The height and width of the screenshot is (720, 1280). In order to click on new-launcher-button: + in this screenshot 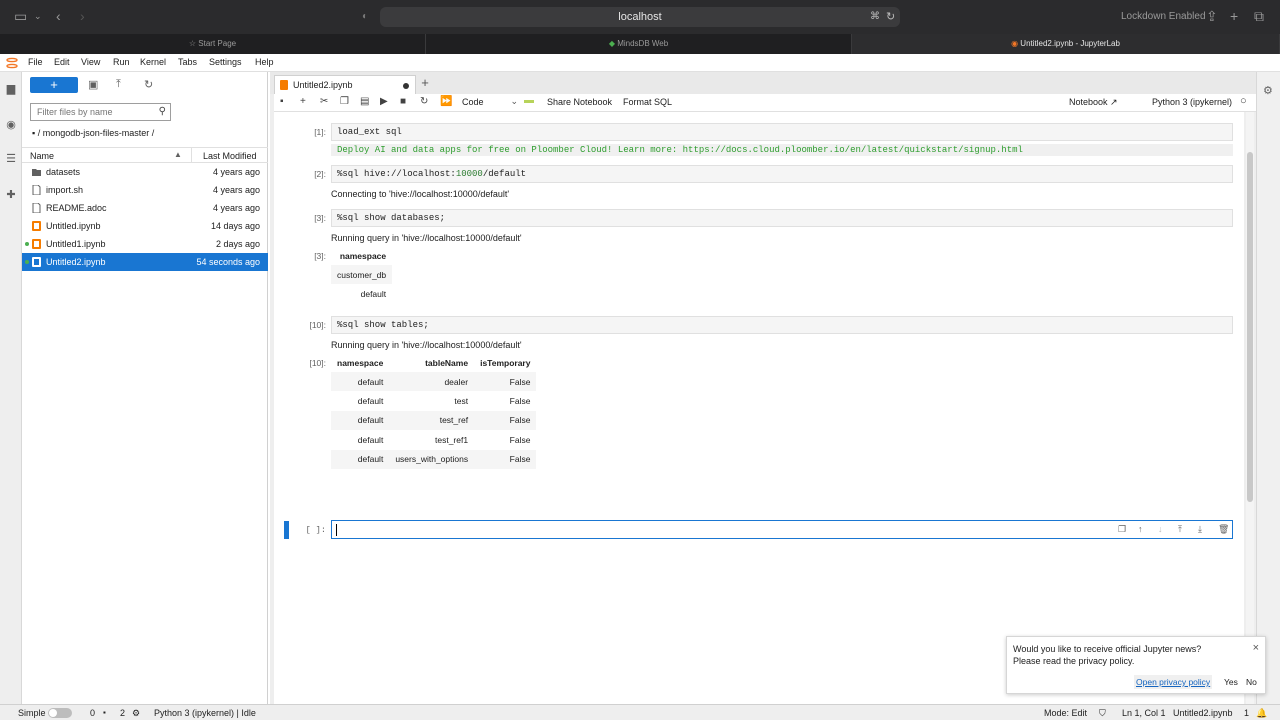, I will do `click(54, 85)`.